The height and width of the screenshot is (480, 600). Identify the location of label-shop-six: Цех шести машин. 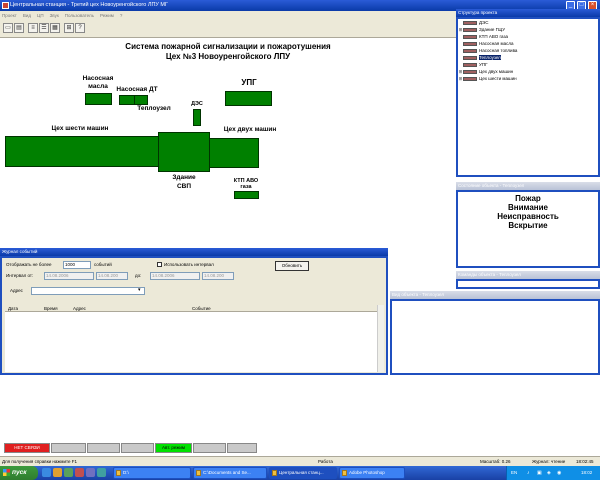
(80, 128).